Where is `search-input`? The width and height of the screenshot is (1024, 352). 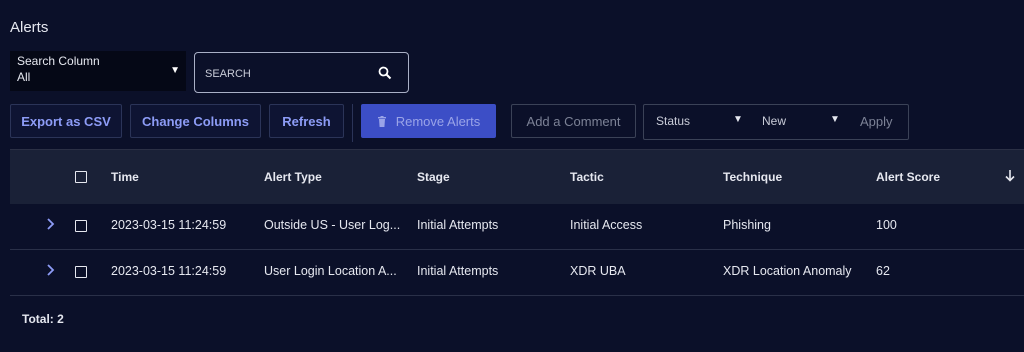 search-input is located at coordinates (285, 74).